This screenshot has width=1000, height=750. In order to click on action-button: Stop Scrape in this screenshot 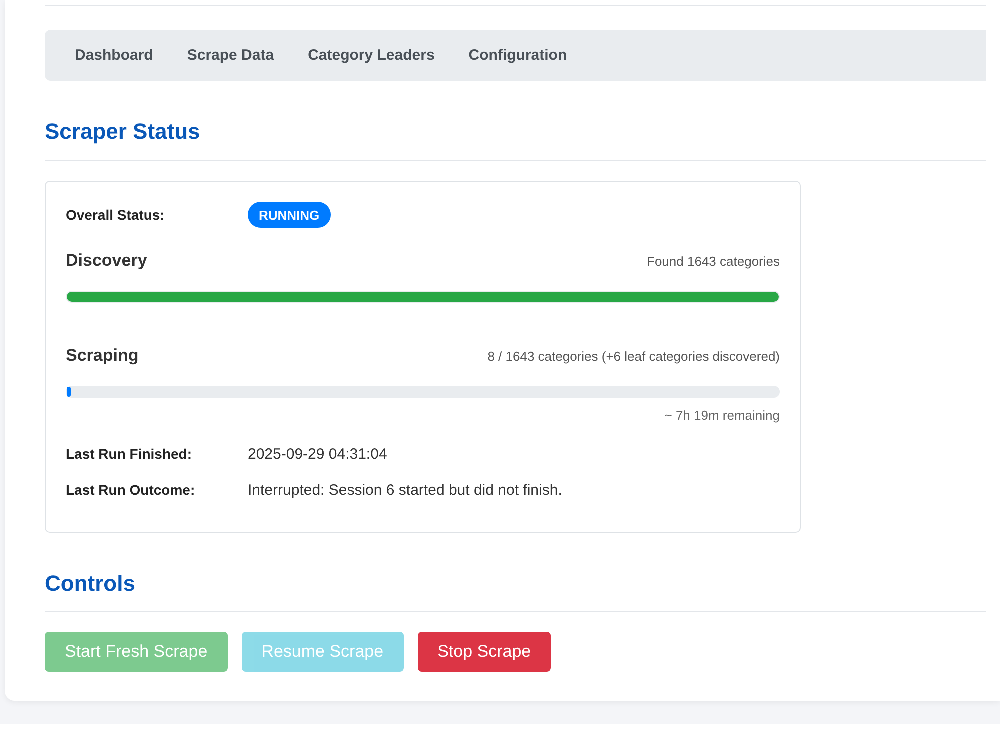, I will do `click(485, 652)`.